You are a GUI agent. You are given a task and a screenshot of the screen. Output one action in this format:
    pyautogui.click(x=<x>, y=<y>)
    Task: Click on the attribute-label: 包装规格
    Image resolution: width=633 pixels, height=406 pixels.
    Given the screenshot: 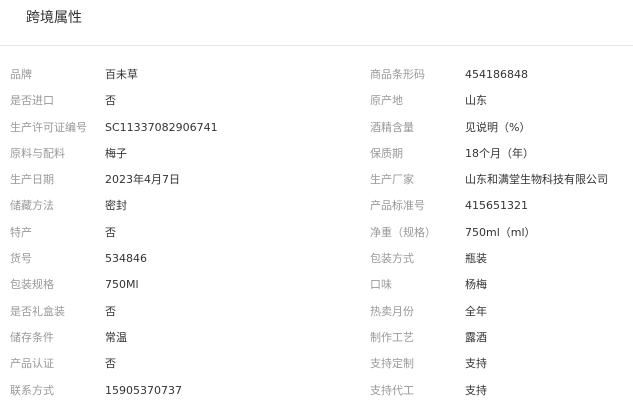 What is the action you would take?
    pyautogui.click(x=32, y=285)
    